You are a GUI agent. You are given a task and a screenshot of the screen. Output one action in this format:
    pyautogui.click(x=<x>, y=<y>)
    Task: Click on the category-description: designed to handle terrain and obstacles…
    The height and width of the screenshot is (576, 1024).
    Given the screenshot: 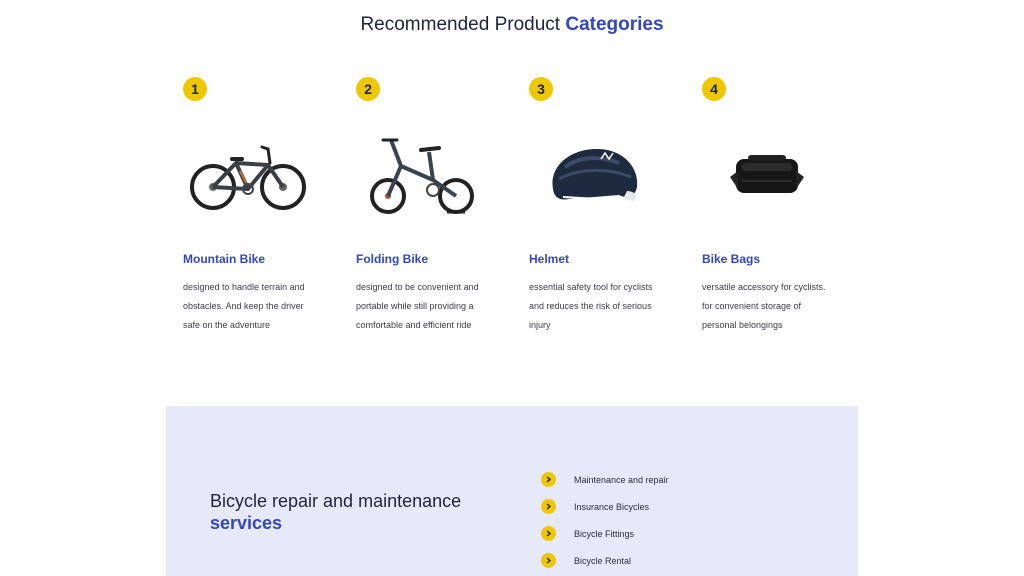 What is the action you would take?
    pyautogui.click(x=244, y=306)
    